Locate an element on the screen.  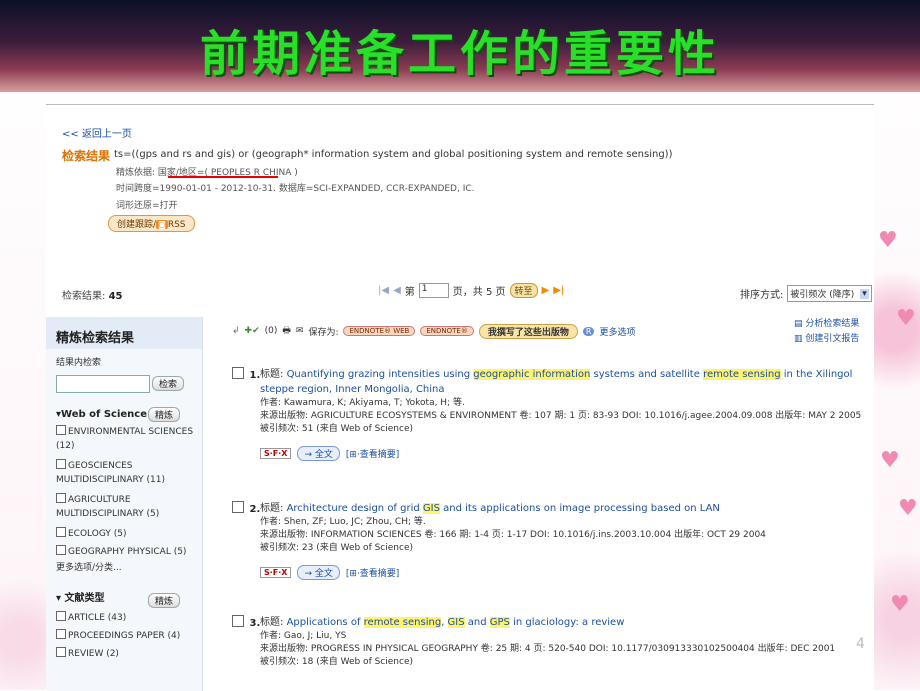
next-page-icon: ▶ is located at coordinates (546, 290).